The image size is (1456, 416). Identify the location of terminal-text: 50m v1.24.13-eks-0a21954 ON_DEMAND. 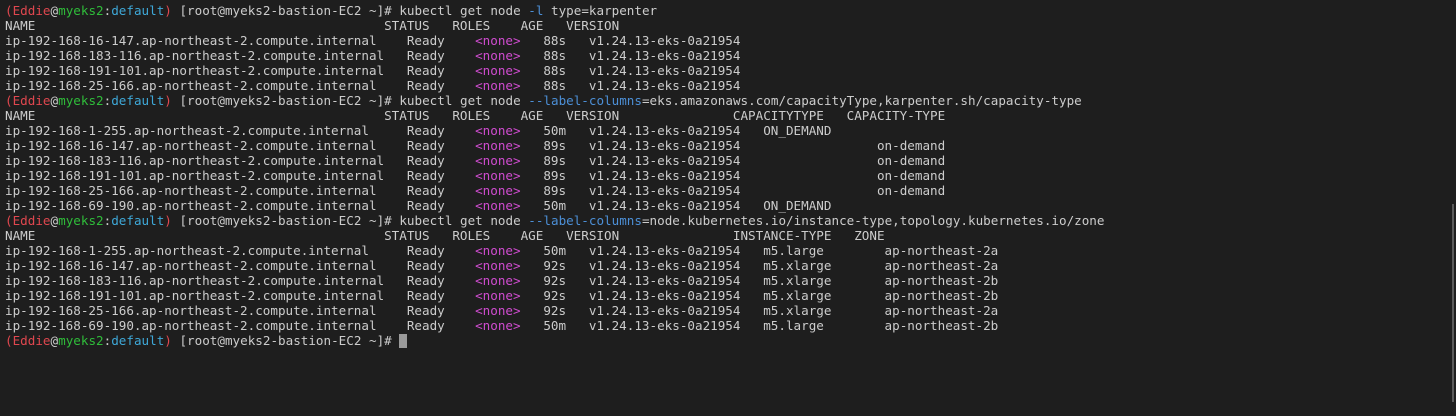
(676, 205).